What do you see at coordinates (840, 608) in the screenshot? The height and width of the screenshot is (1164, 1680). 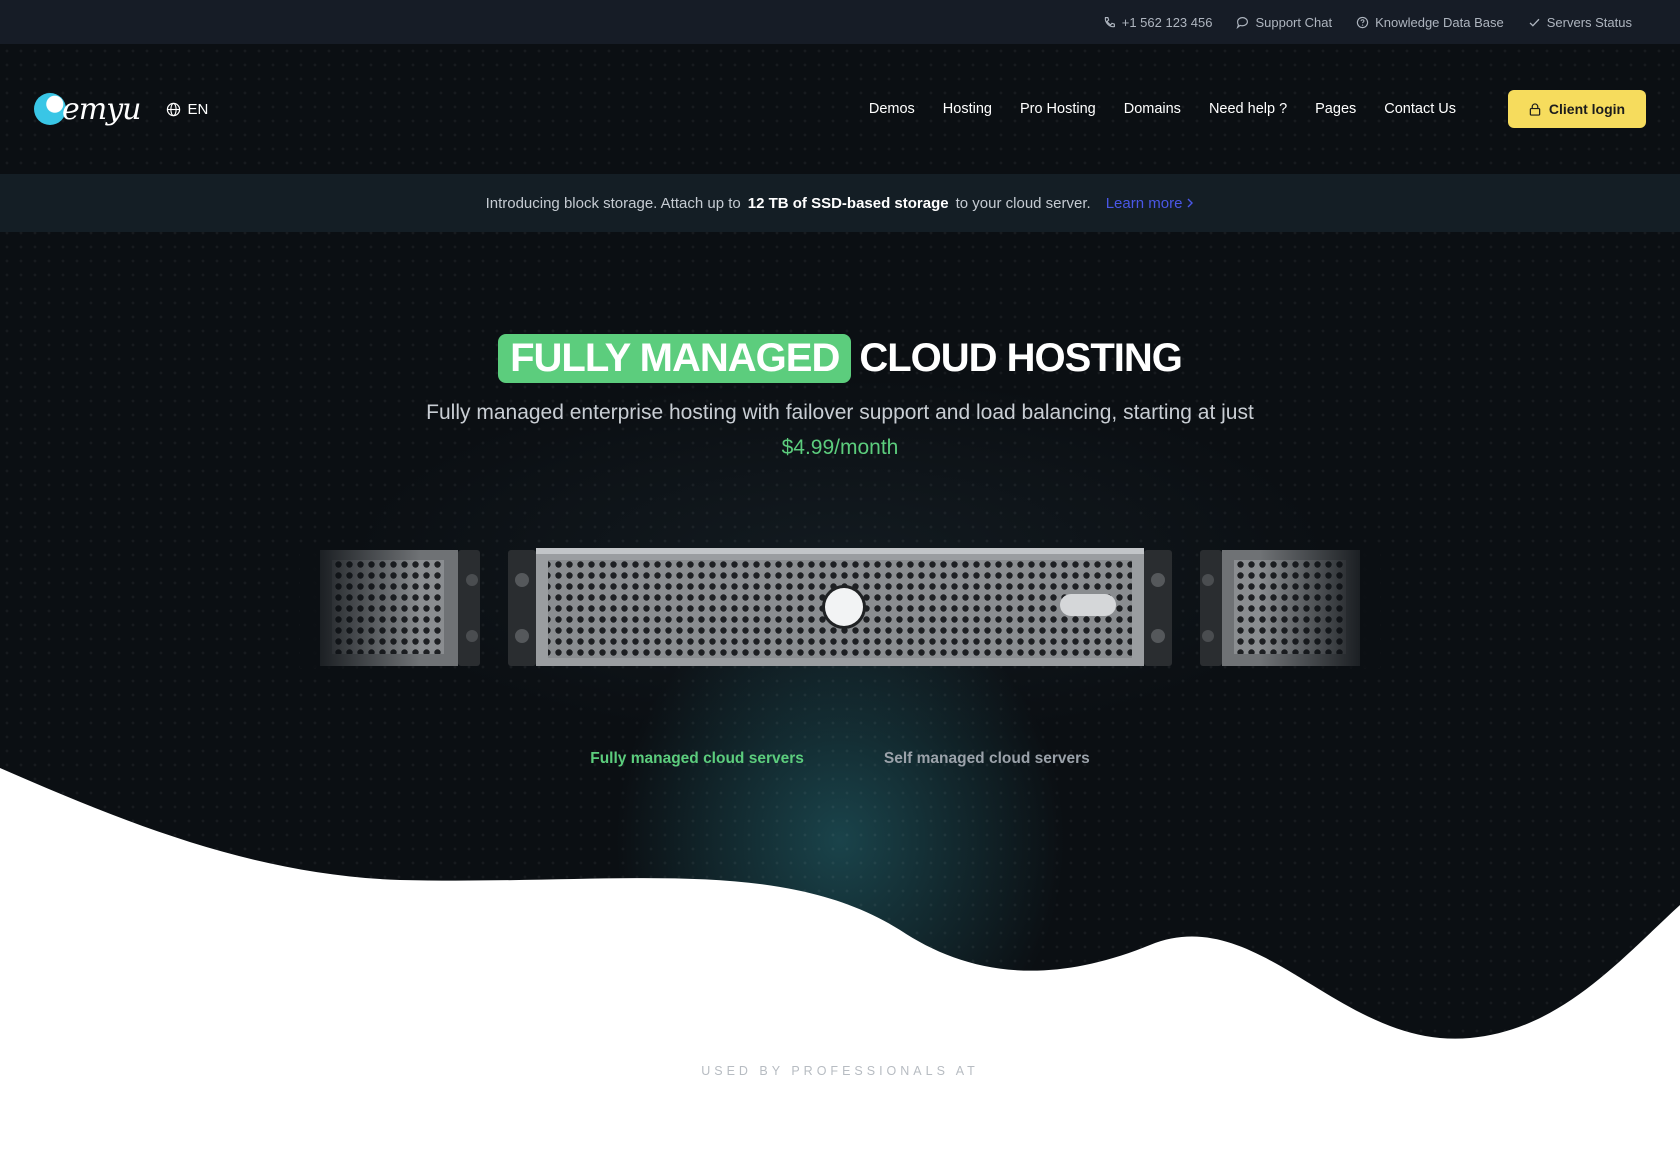 I see `server-rack-illustration` at bounding box center [840, 608].